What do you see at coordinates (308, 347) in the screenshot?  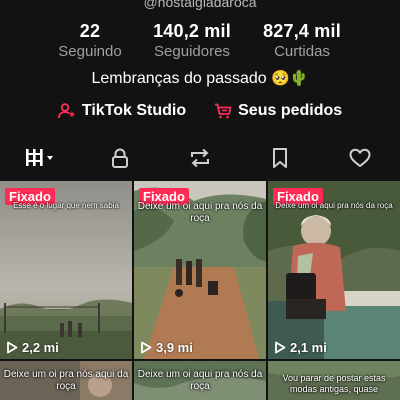 I see `view-count-text: 2,1 mi` at bounding box center [308, 347].